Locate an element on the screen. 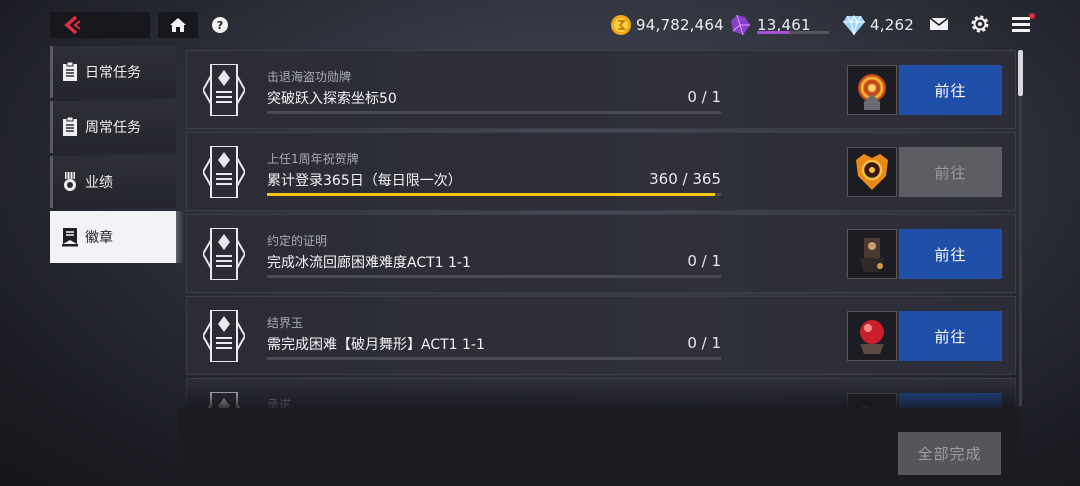  diamond-value: 4,262 is located at coordinates (892, 25).